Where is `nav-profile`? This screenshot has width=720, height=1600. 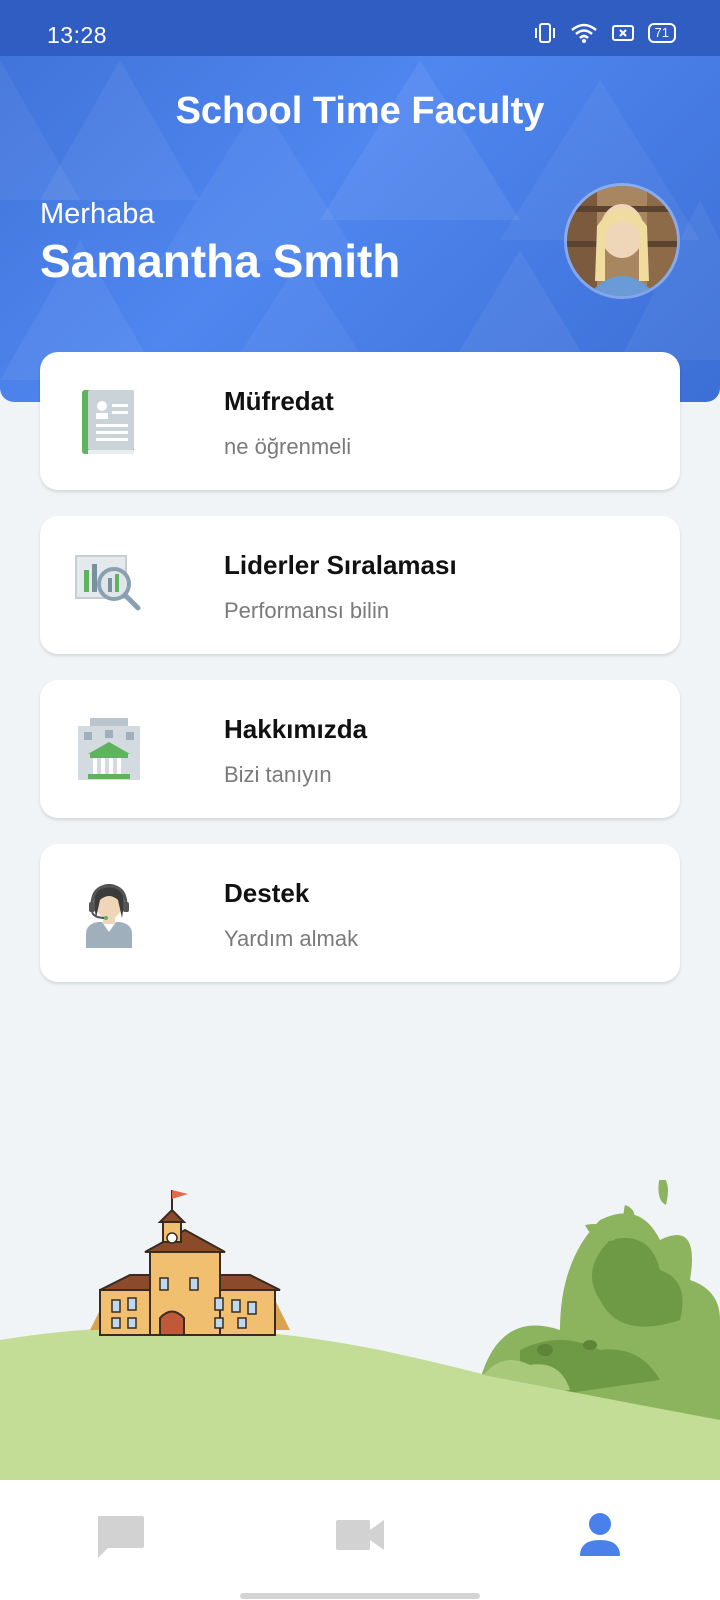
nav-profile is located at coordinates (600, 1535).